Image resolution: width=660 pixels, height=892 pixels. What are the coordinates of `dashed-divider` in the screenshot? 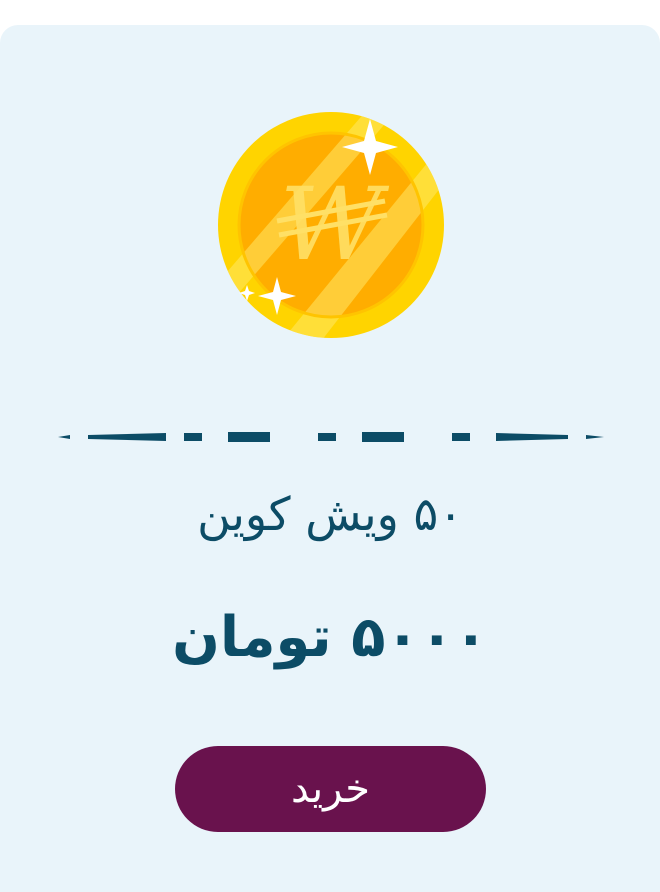 It's located at (331, 437).